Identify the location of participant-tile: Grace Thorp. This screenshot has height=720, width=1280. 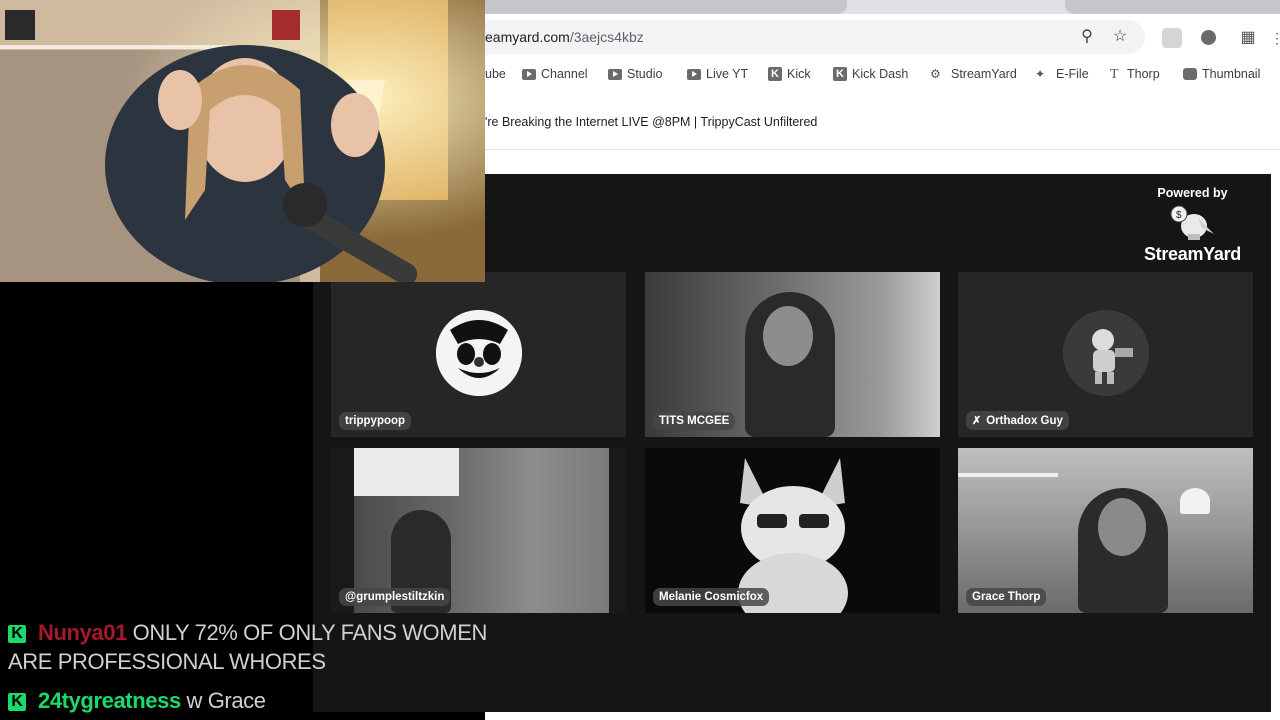
(1105, 530).